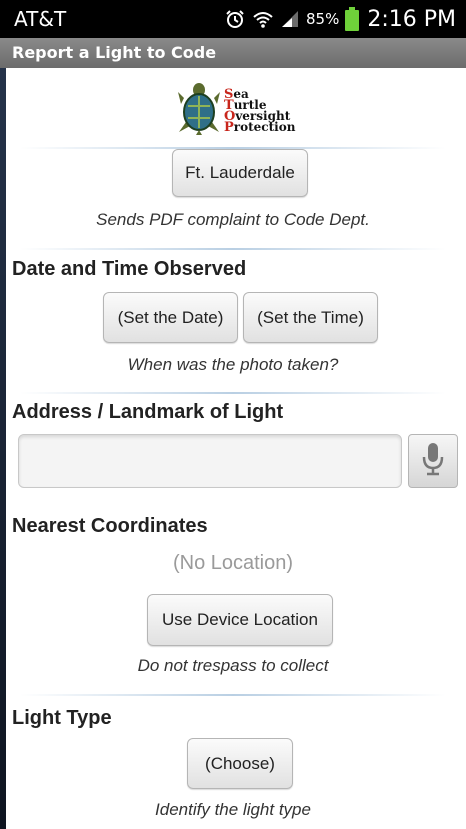  I want to click on coordinates-hint: Do not trespass to collect, so click(233, 665).